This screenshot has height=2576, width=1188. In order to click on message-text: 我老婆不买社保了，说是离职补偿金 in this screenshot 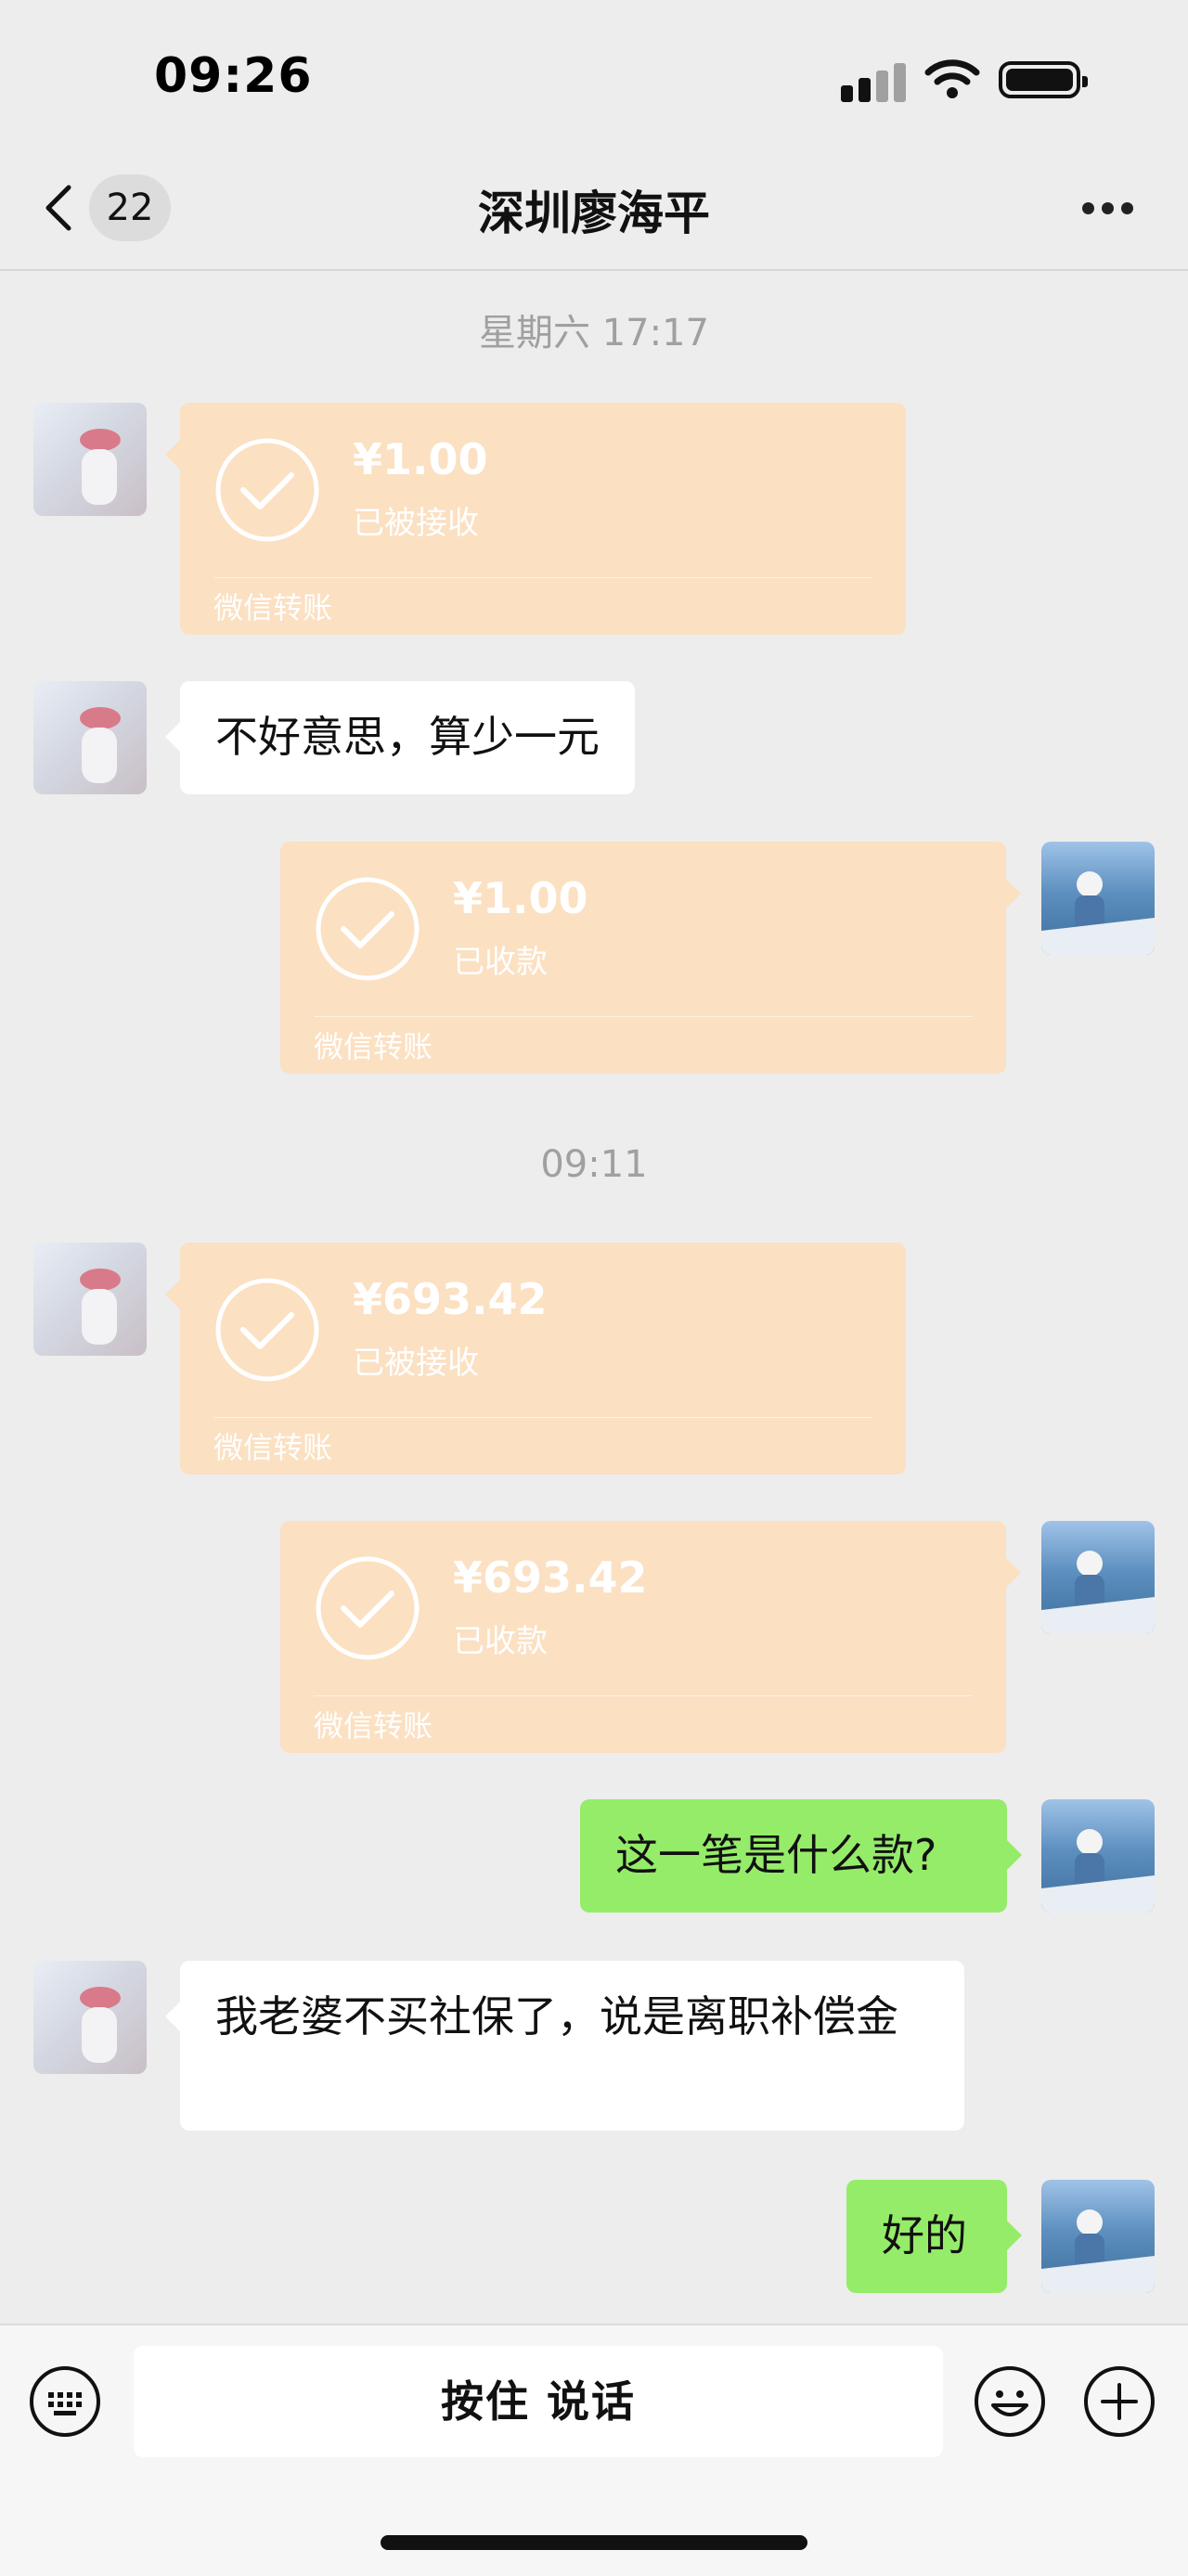, I will do `click(556, 2016)`.